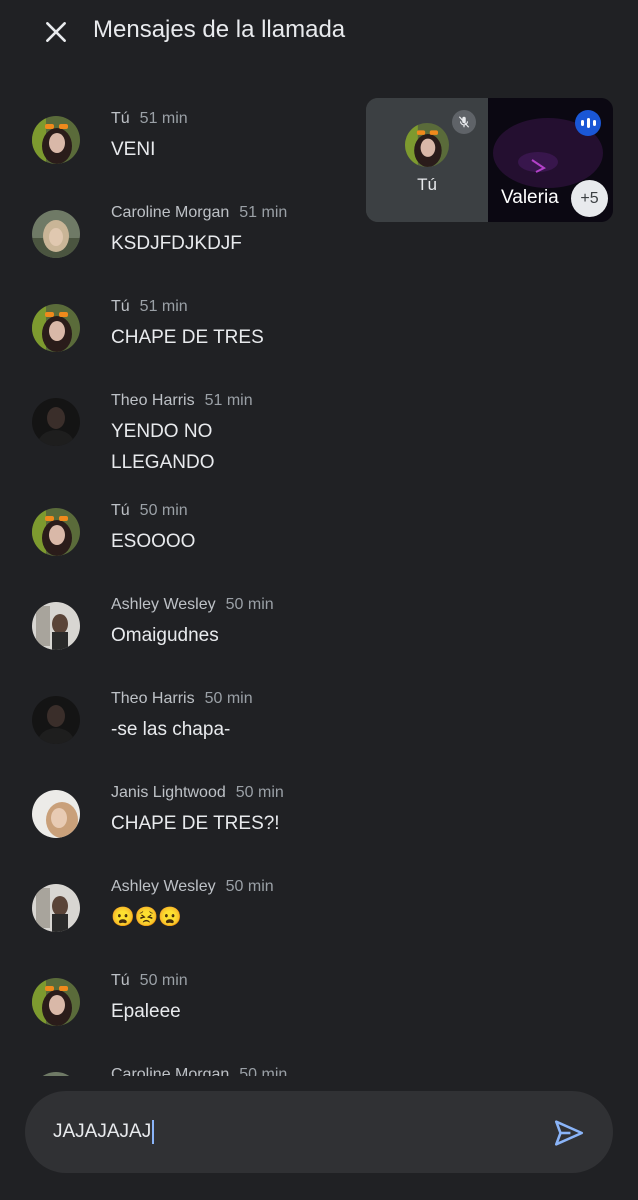 The width and height of the screenshot is (638, 1200). What do you see at coordinates (133, 149) in the screenshot?
I see `message-text: VENI` at bounding box center [133, 149].